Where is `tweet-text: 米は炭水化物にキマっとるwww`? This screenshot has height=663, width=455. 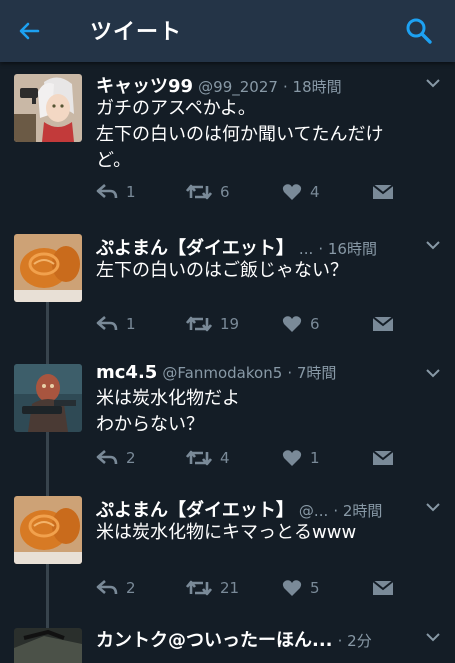 tweet-text: 米は炭水化物にキマっとるwww is located at coordinates (266, 533).